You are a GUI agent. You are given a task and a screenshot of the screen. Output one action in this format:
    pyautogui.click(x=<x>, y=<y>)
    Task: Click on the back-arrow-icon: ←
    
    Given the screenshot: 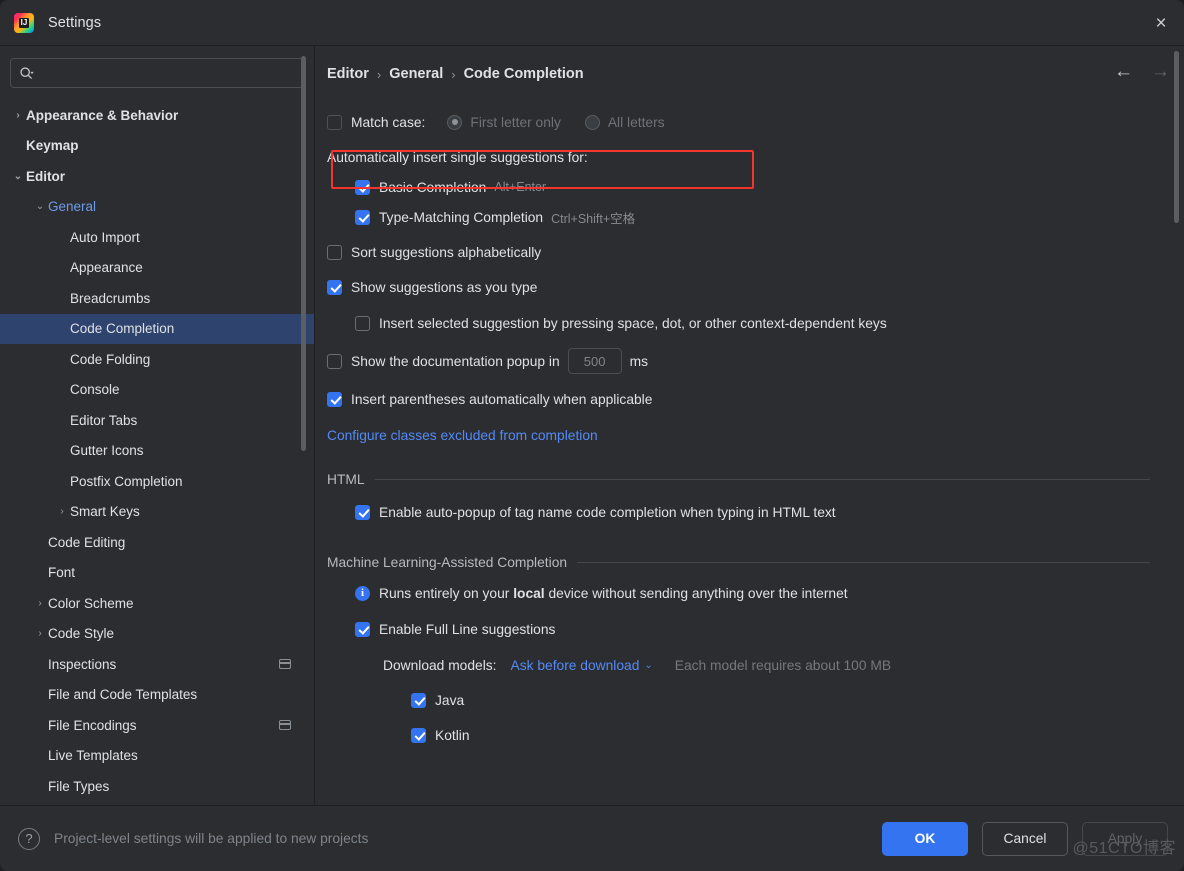 What is the action you would take?
    pyautogui.click(x=1123, y=71)
    